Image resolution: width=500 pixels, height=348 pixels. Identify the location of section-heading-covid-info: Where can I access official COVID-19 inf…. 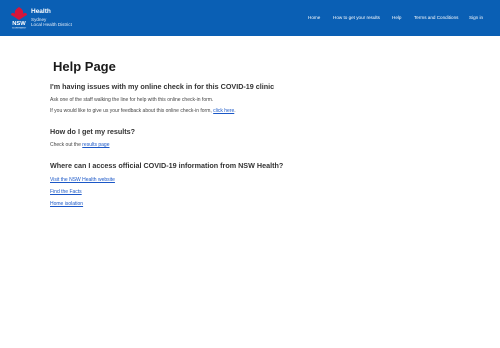
(167, 165).